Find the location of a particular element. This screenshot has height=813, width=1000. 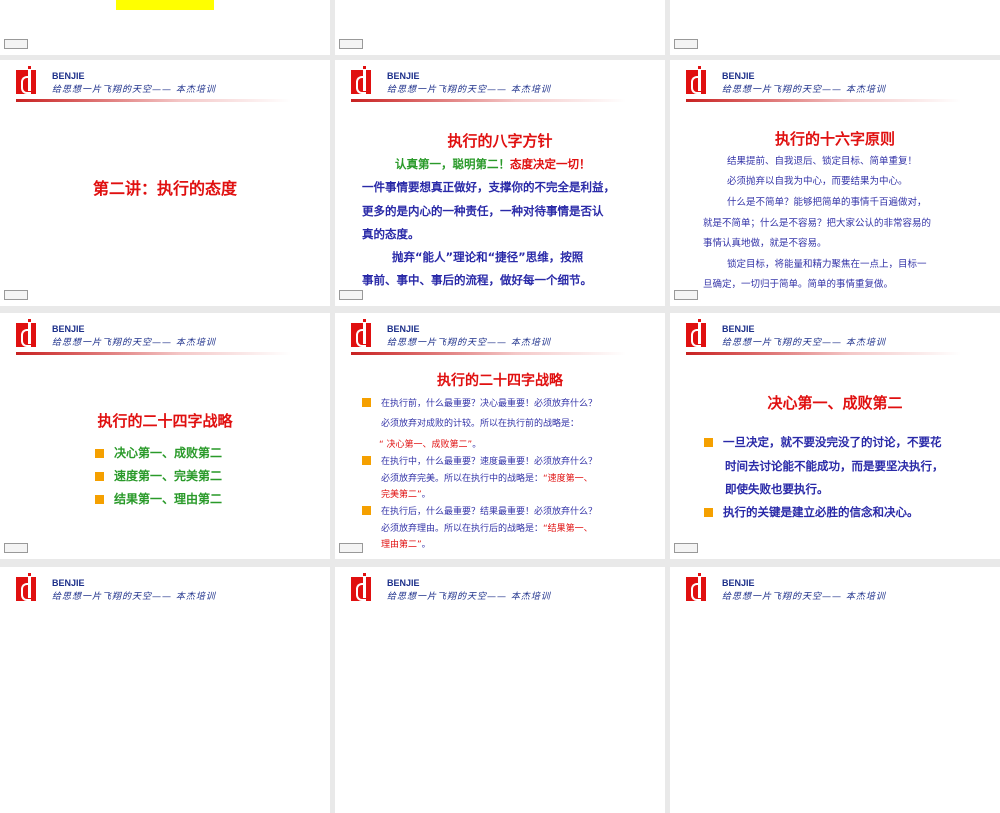

slide-thumbnail-4: BENJIE 给思想一片飞翔的天空—— 本杰培训 第二讲：执行的态度 is located at coordinates (165, 183).